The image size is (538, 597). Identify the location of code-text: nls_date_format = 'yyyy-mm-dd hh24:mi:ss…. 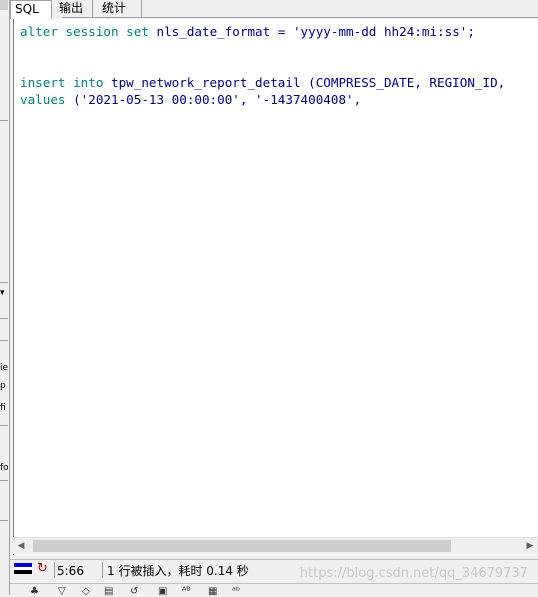
(311, 31).